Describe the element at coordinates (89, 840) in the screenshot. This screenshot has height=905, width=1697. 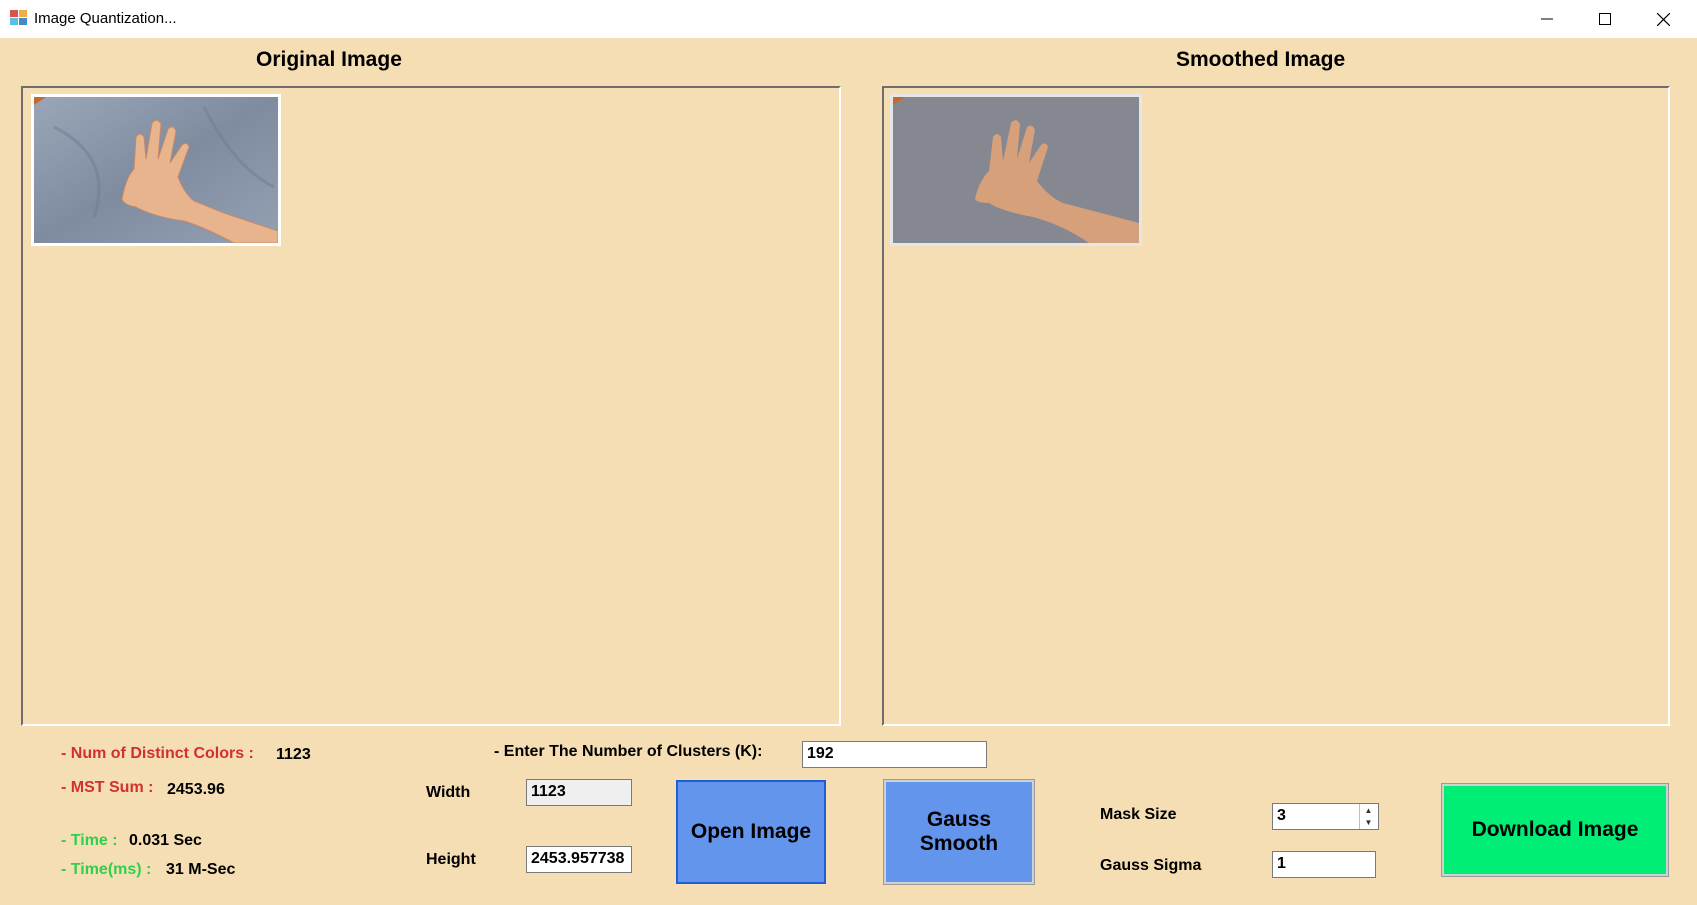
I see `time-label: - Time :` at that location.